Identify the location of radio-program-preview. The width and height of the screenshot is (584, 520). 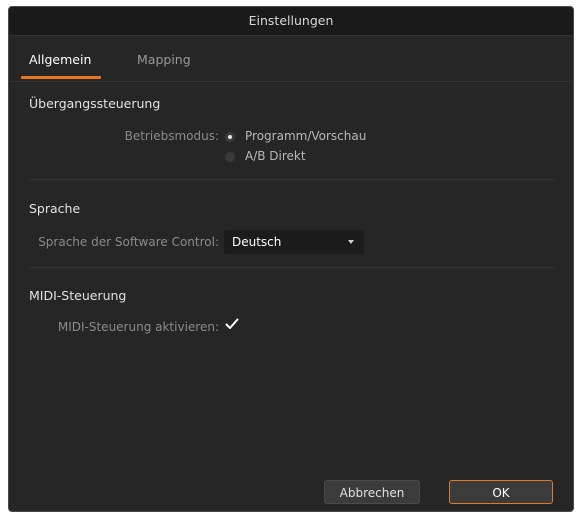
(230, 137).